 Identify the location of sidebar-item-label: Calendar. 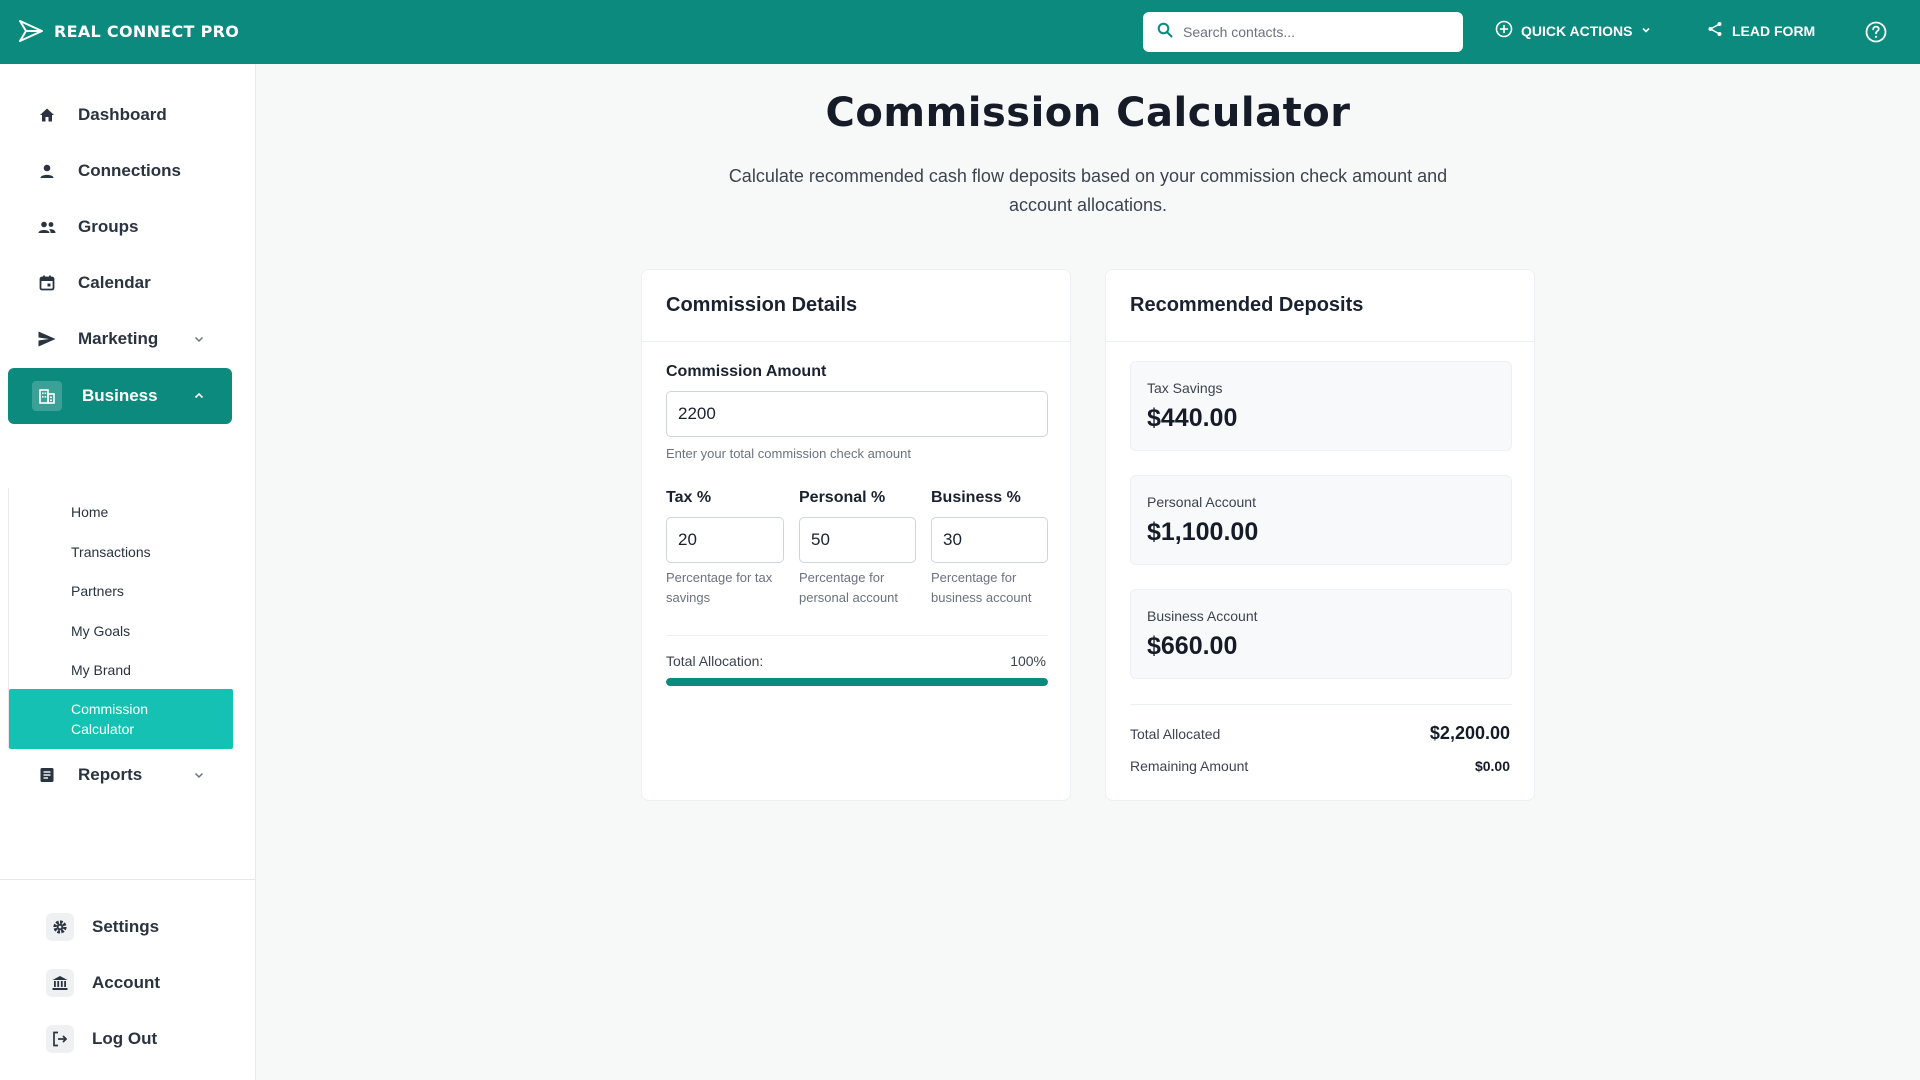
(114, 282).